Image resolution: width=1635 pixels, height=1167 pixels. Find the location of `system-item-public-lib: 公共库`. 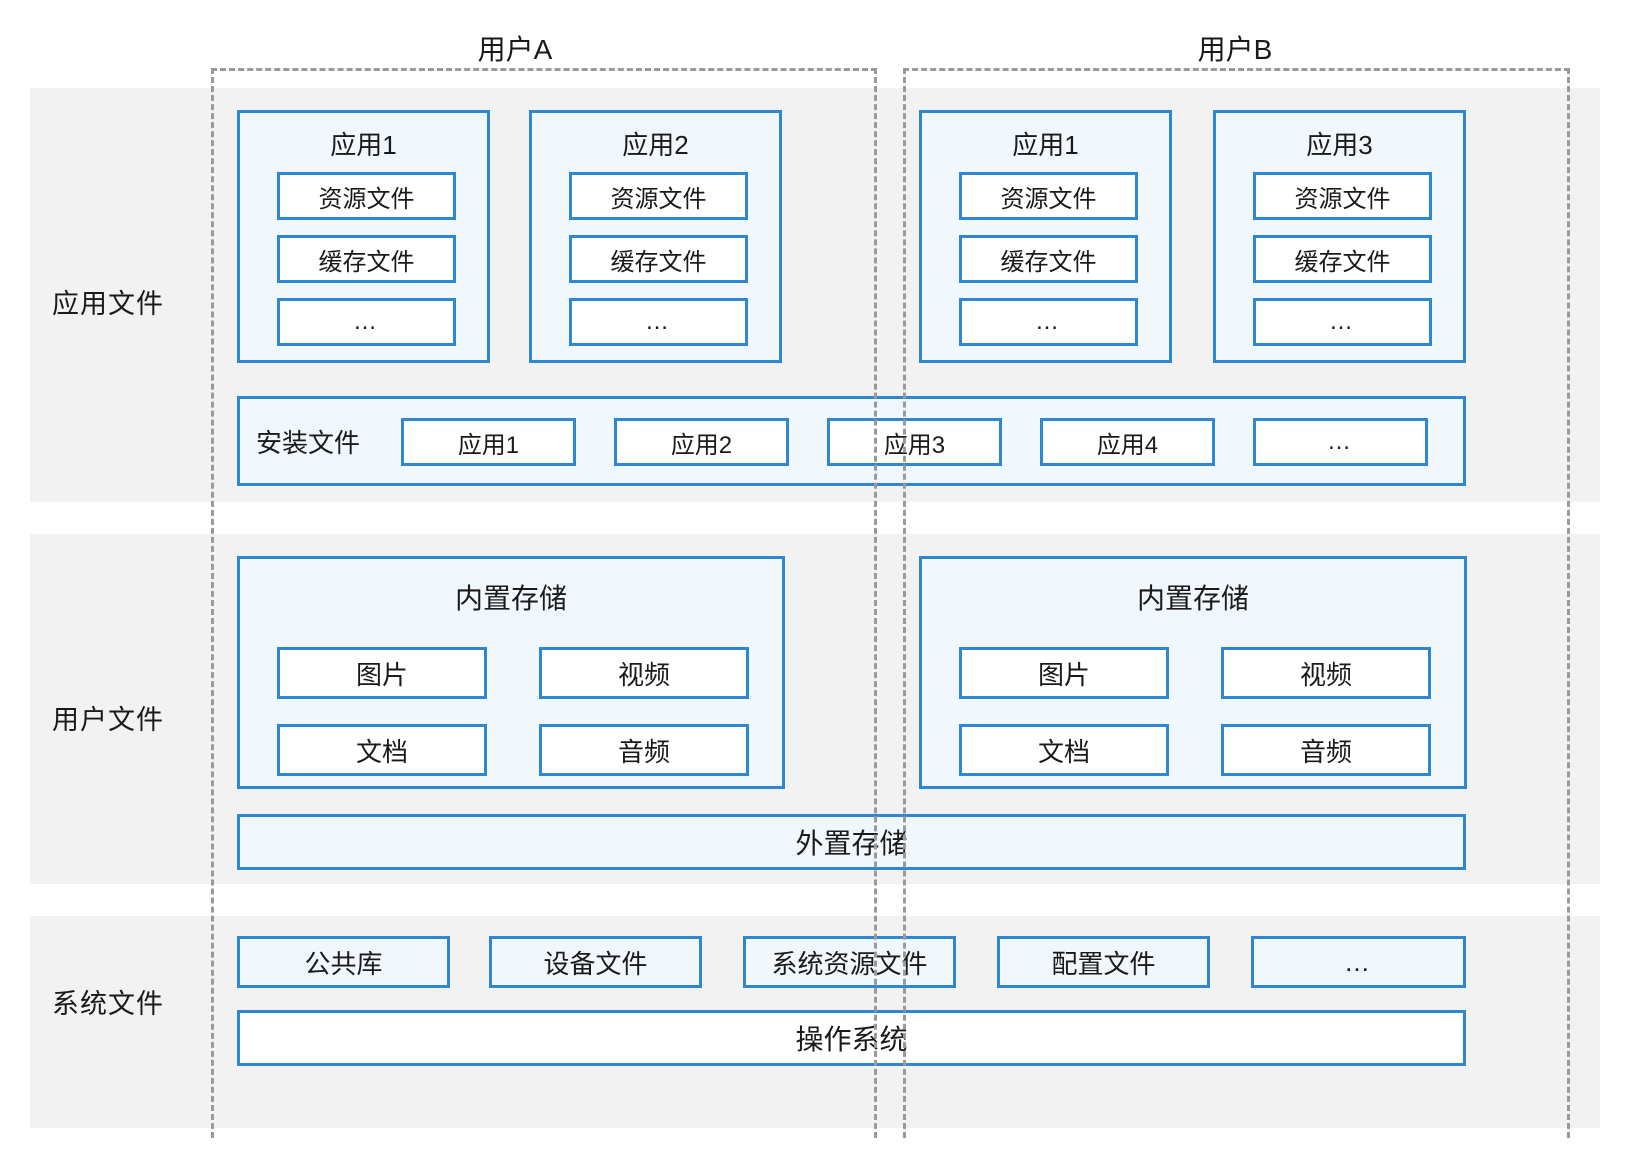

system-item-public-lib: 公共库 is located at coordinates (343, 962).